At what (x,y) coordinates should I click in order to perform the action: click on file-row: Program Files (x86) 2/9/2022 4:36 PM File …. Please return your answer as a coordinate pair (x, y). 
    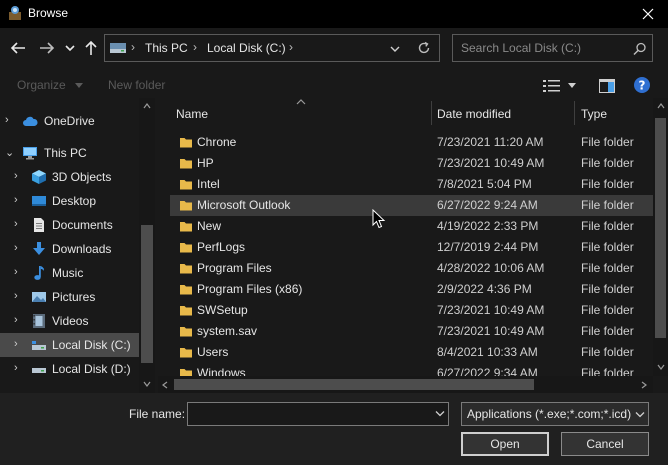
    Looking at the image, I should click on (411, 289).